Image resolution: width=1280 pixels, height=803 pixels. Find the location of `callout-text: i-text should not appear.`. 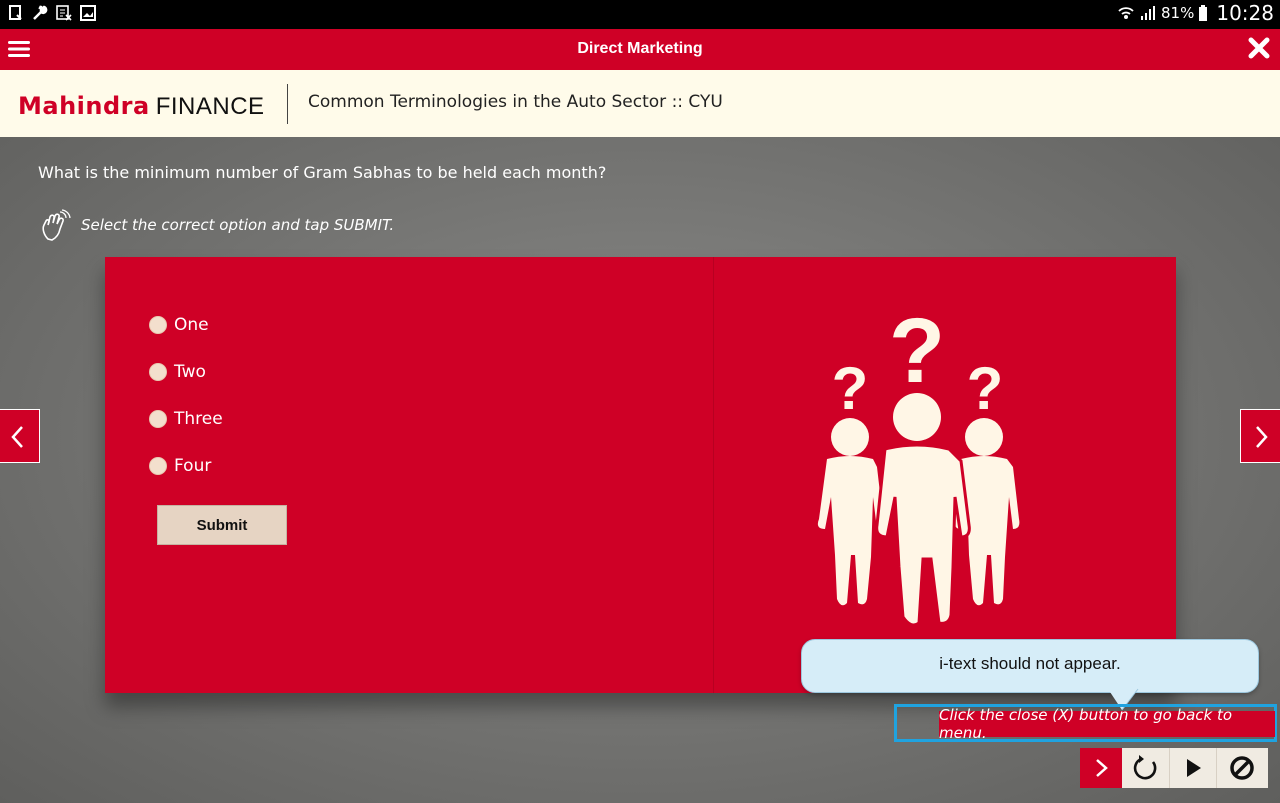

callout-text: i-text should not appear. is located at coordinates (1030, 663).